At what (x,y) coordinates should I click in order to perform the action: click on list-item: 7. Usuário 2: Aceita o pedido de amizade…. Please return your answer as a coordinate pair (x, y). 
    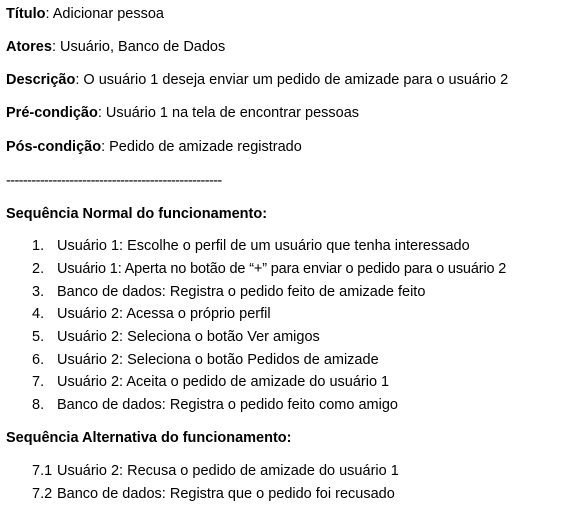
    Looking at the image, I should click on (281, 384).